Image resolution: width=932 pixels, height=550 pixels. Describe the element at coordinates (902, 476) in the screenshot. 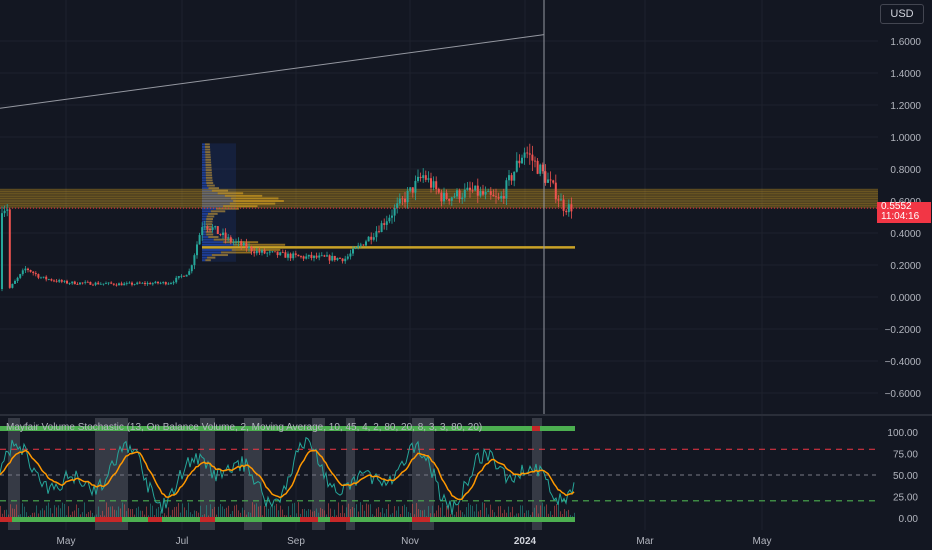

I see `oscillator-axis: 100.00 75.00 50.00 25.00 0.00` at that location.